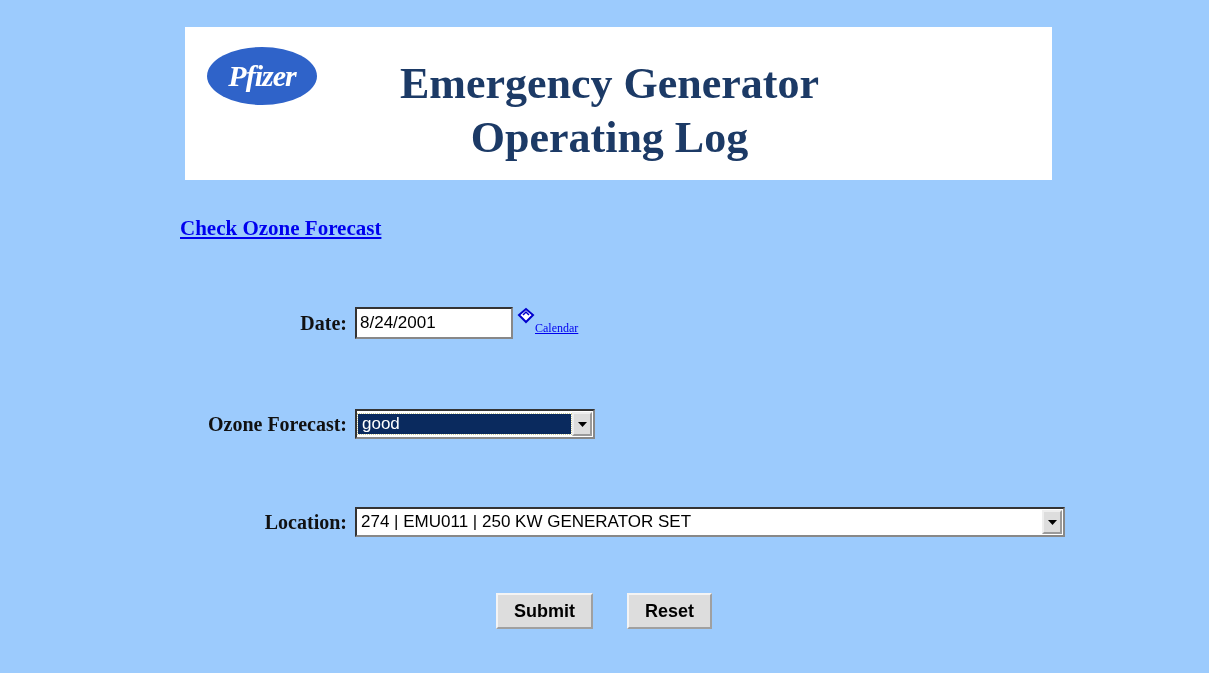 The image size is (1209, 673). I want to click on dropdown: 274 | EMU011 | 250 KW GENERATOR SET, so click(710, 522).